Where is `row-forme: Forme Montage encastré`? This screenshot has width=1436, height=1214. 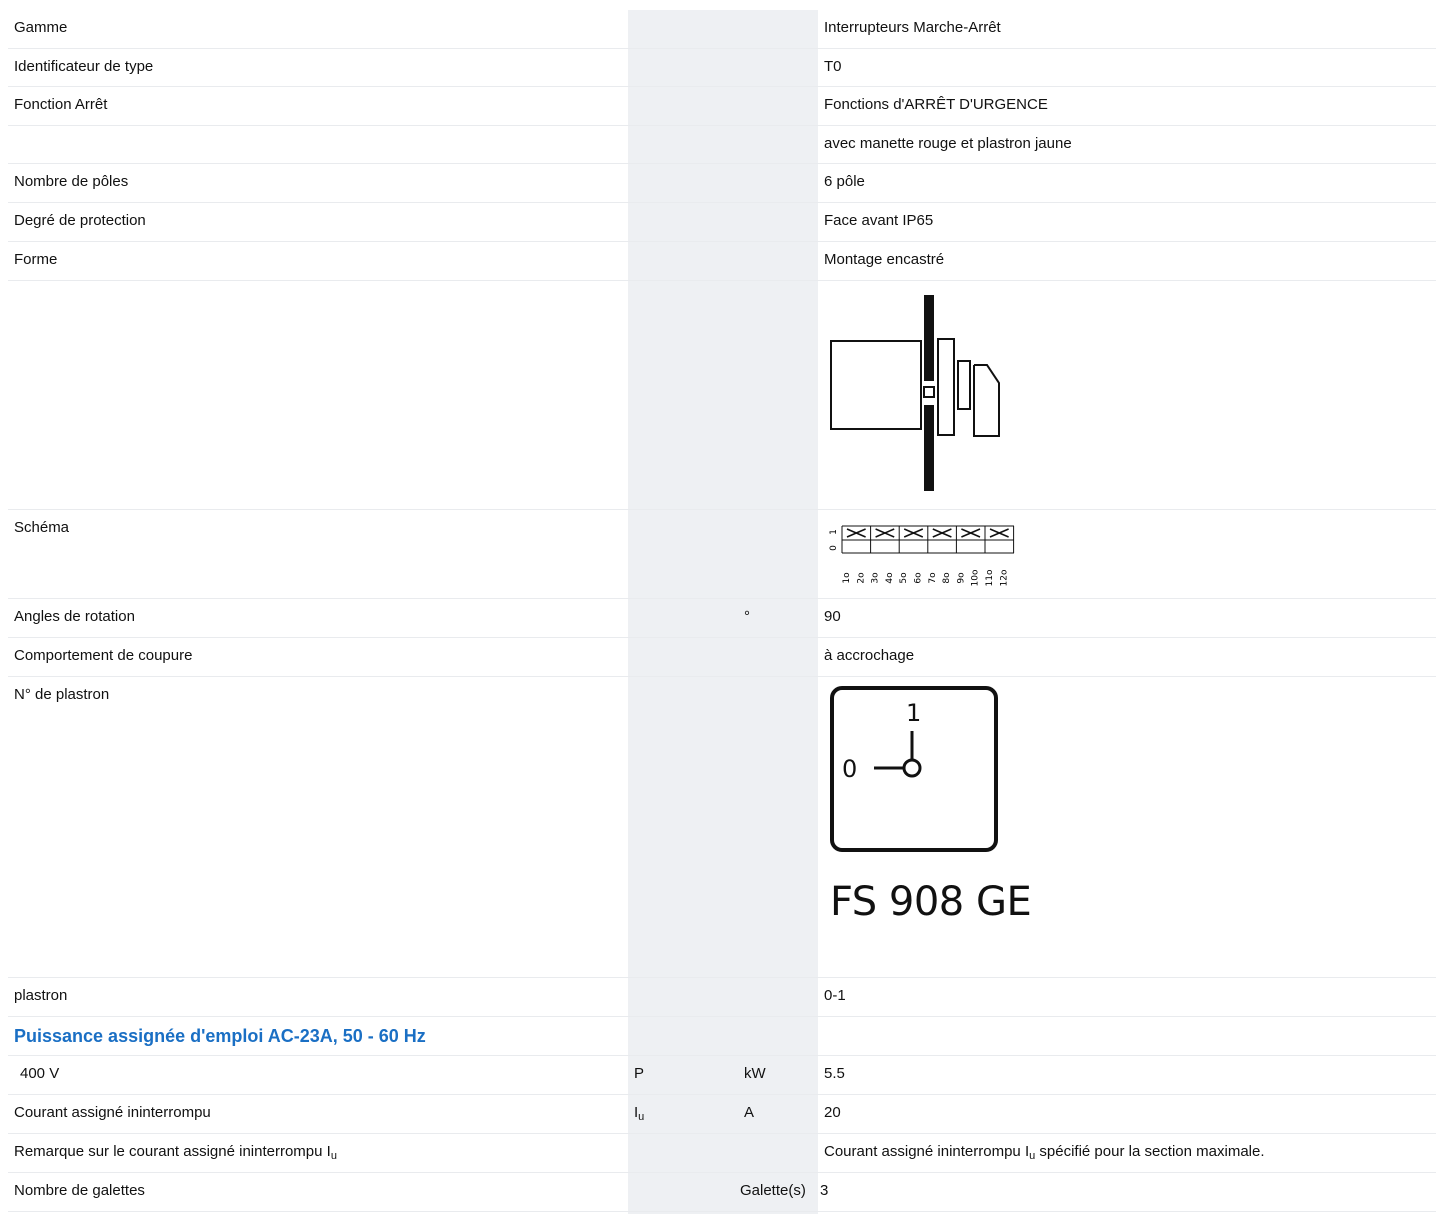 row-forme: Forme Montage encastré is located at coordinates (722, 261).